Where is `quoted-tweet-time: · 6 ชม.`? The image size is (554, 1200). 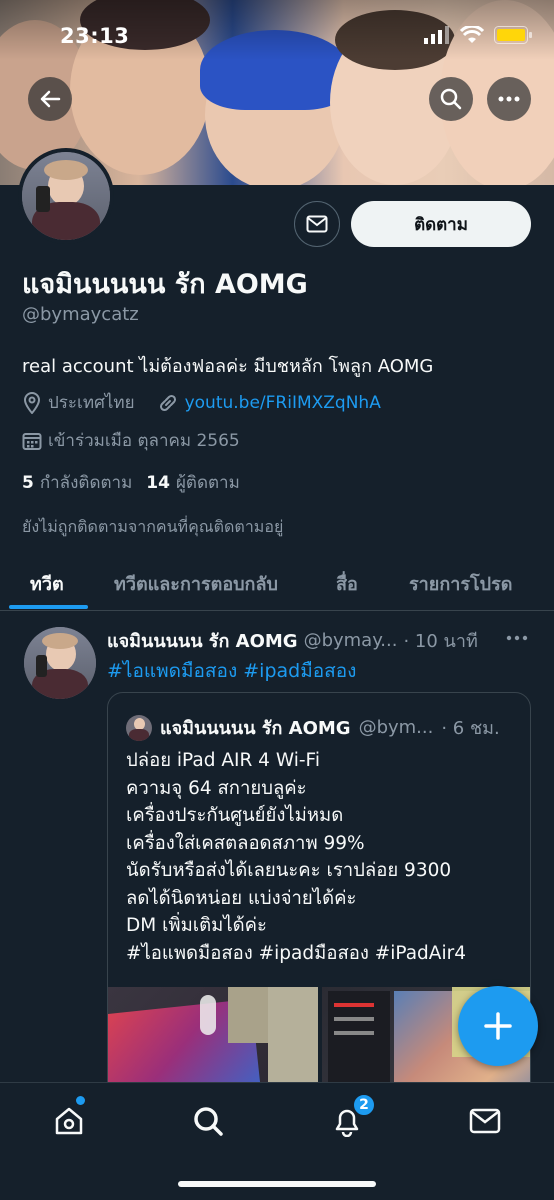 quoted-tweet-time: · 6 ชม. is located at coordinates (470, 728).